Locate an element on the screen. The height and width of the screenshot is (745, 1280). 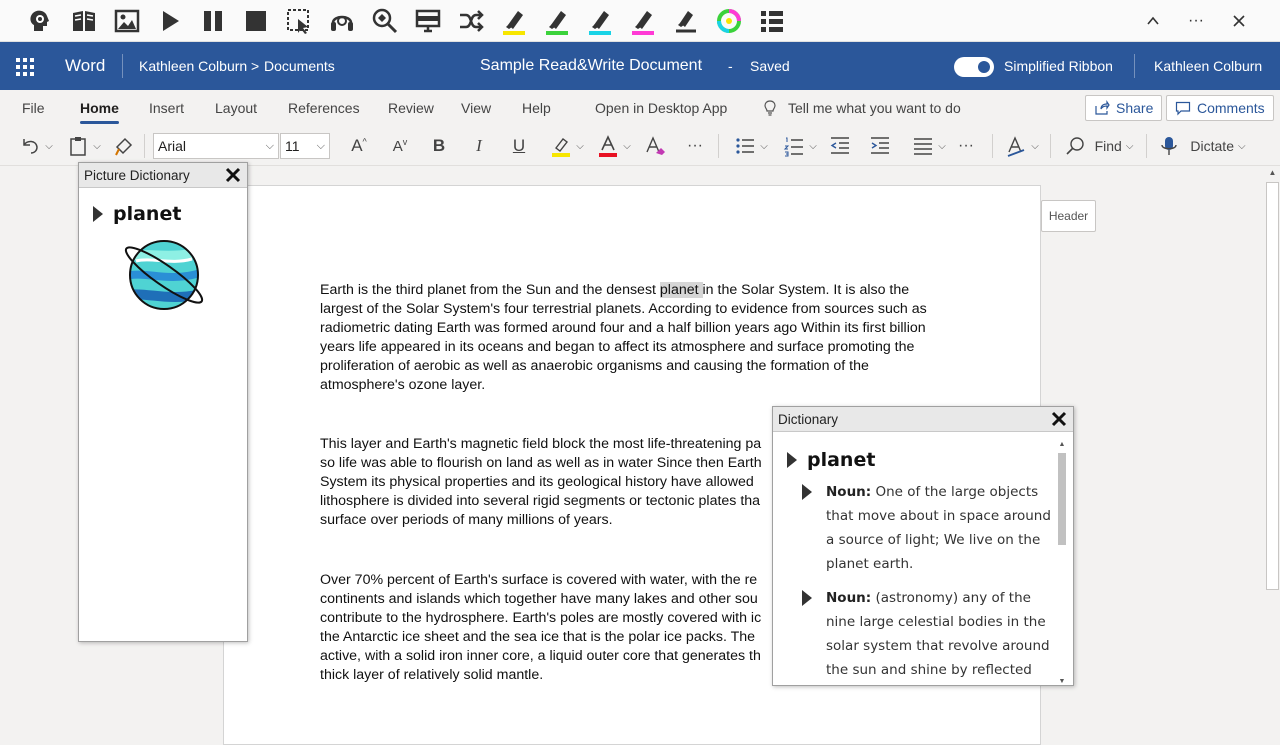
highlight-color-button: ⌵ is located at coordinates (567, 146).